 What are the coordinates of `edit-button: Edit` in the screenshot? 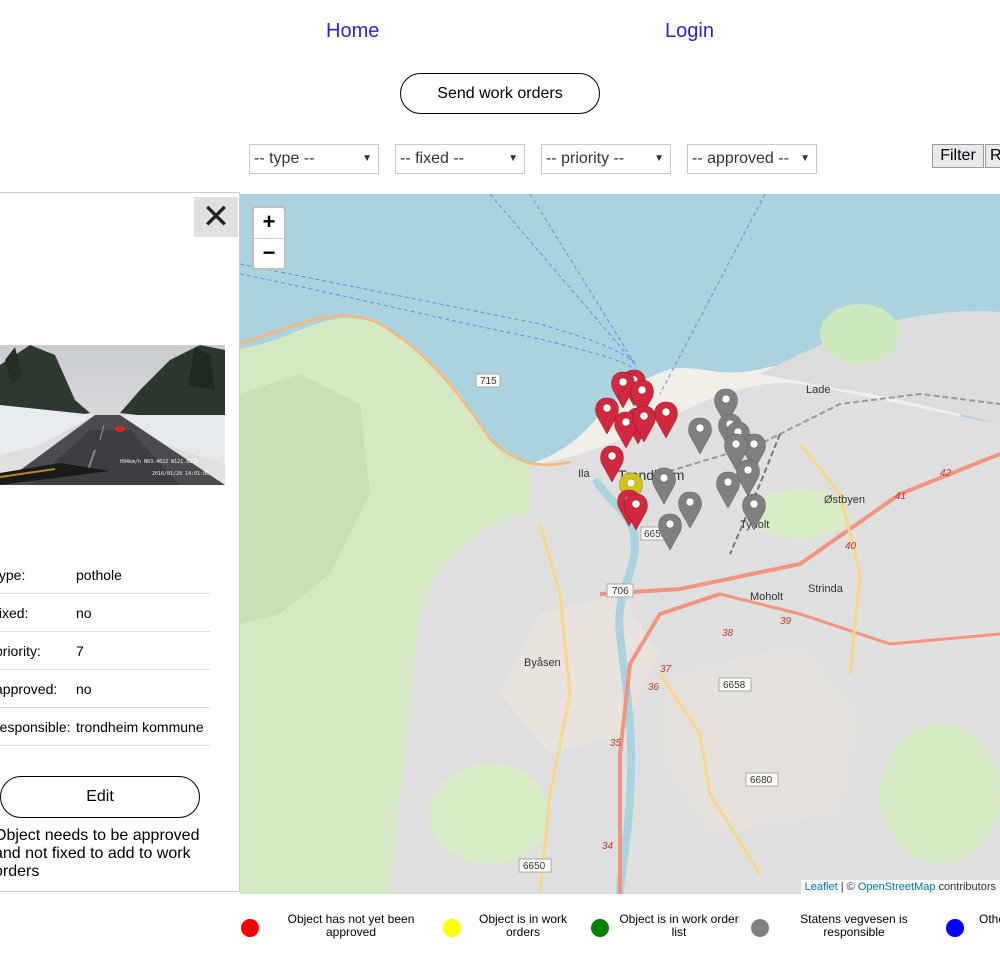 It's located at (100, 797).